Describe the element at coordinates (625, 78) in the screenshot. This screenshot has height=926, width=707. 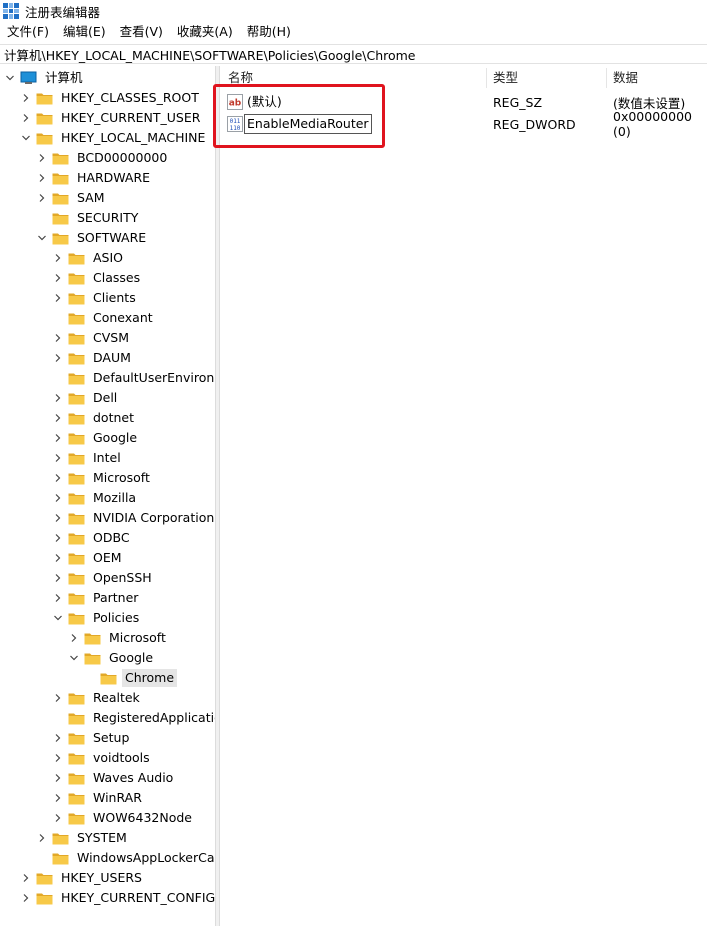
I see `column-header-data: 数据` at that location.